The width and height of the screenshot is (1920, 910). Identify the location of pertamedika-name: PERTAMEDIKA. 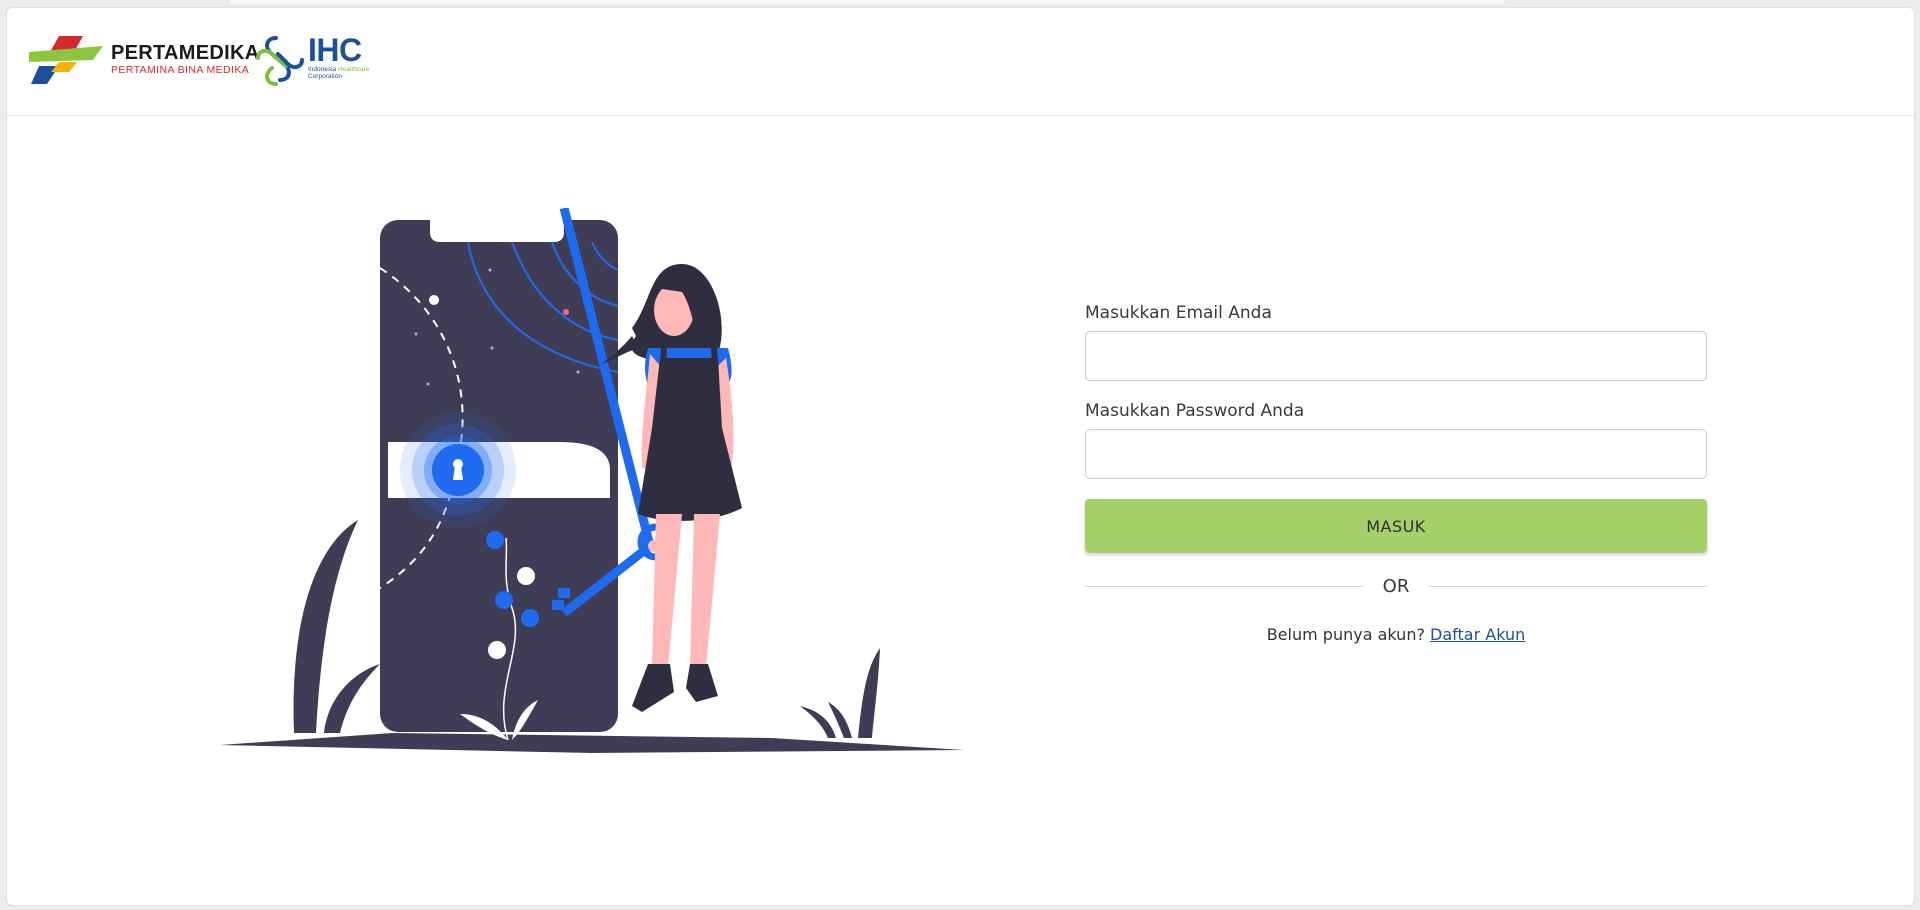
(185, 53).